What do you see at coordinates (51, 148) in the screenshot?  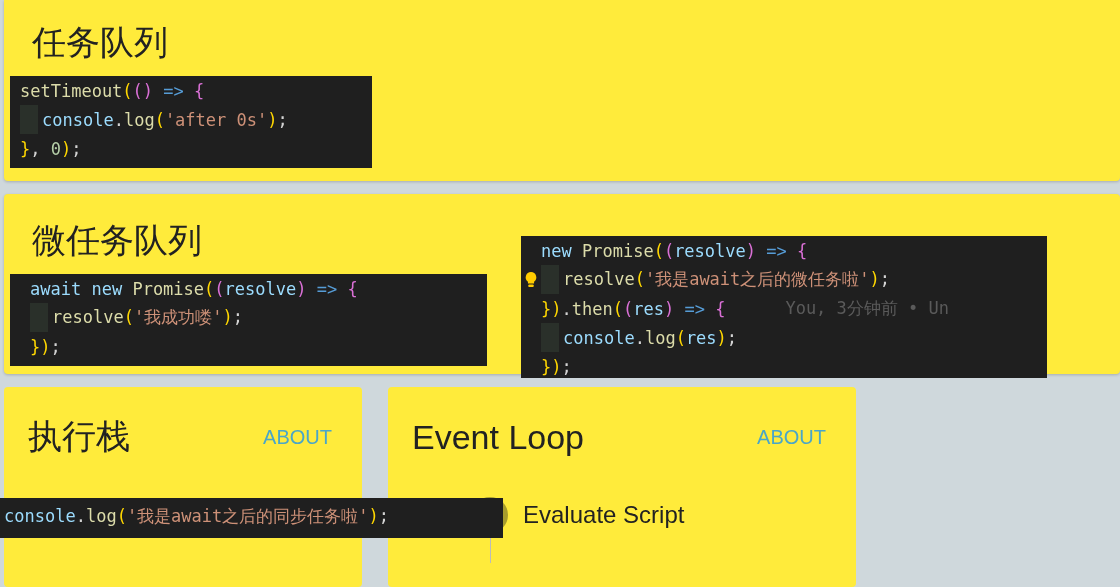 I see `code-line: }, 0);` at bounding box center [51, 148].